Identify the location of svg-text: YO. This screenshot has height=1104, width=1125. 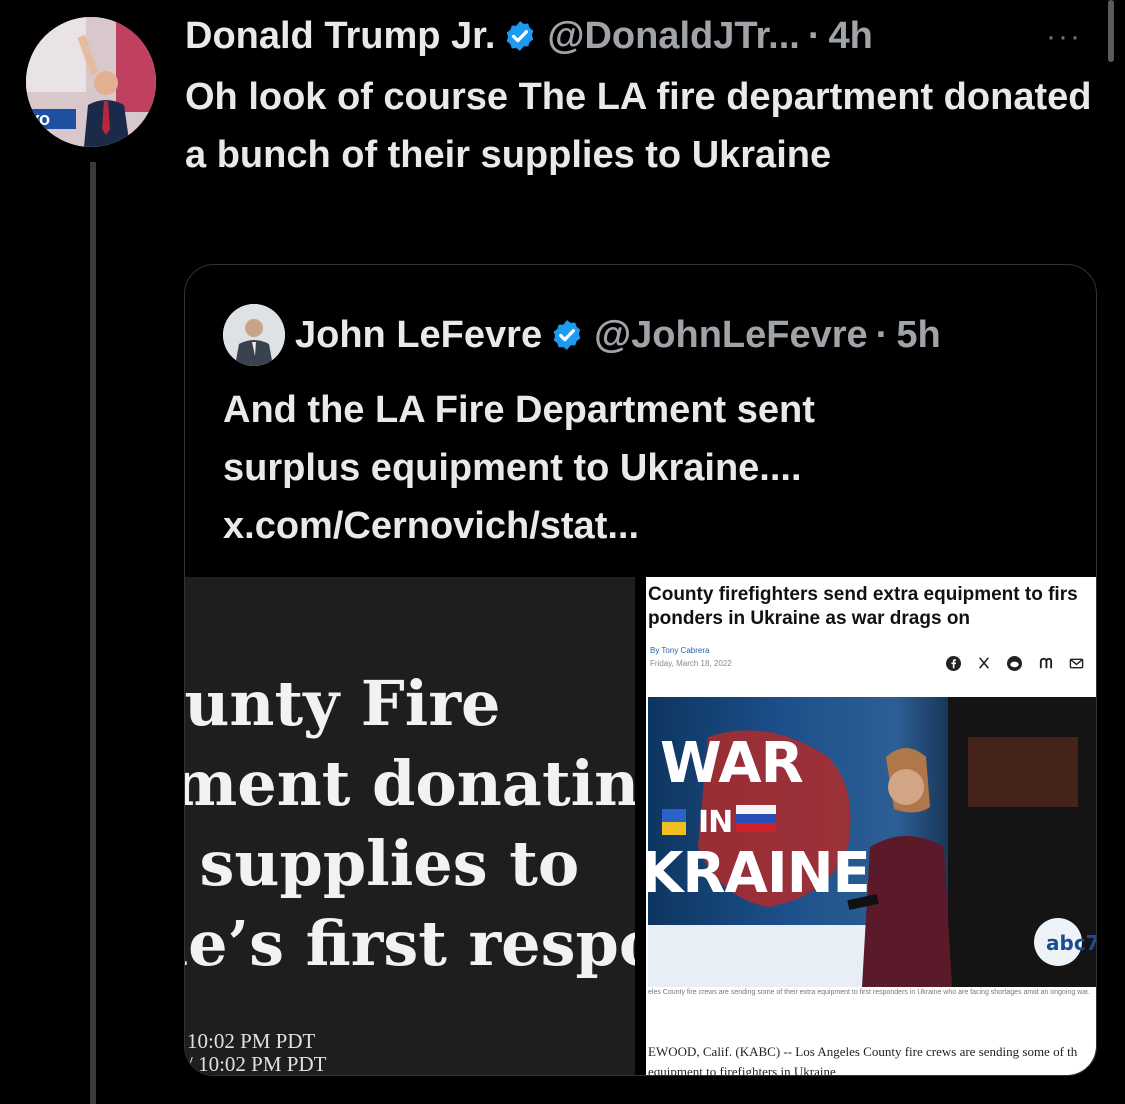
(39, 121).